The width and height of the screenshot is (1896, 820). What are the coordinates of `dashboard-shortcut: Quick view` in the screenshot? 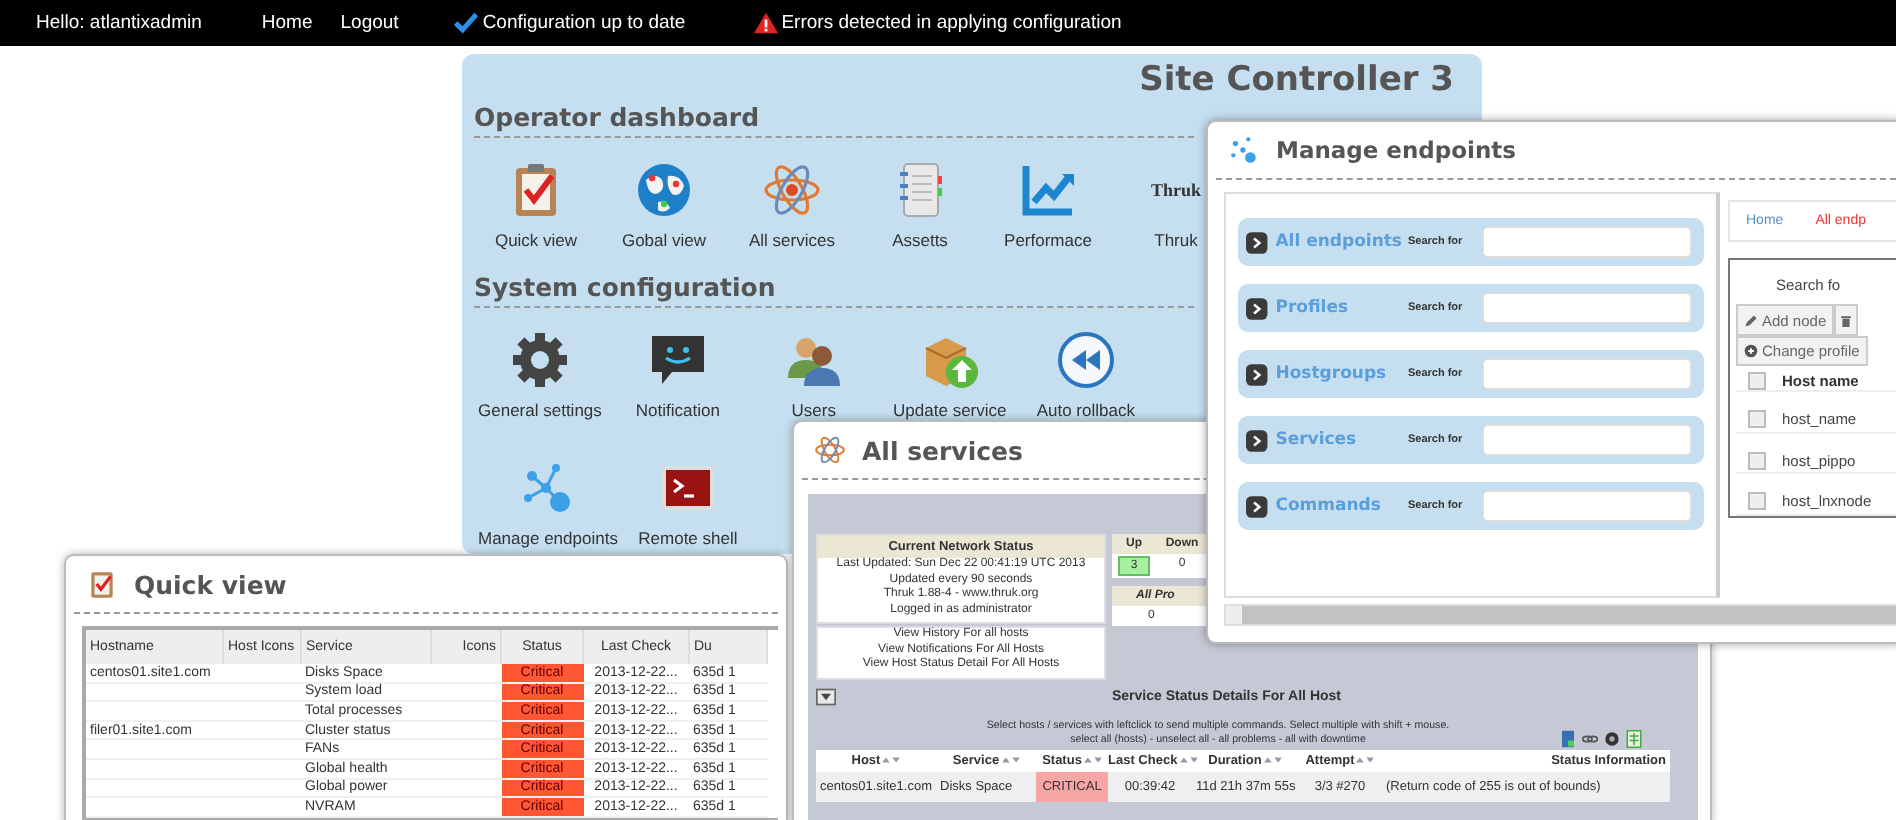 It's located at (536, 240).